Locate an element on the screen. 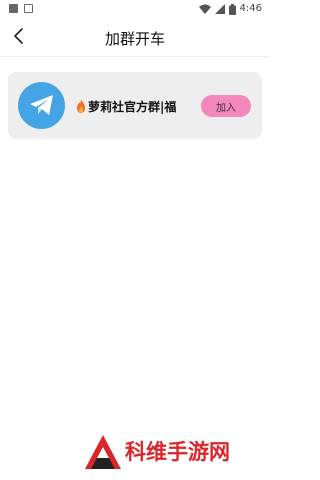 This screenshot has width=320, height=480. group-avatar is located at coordinates (41, 105).